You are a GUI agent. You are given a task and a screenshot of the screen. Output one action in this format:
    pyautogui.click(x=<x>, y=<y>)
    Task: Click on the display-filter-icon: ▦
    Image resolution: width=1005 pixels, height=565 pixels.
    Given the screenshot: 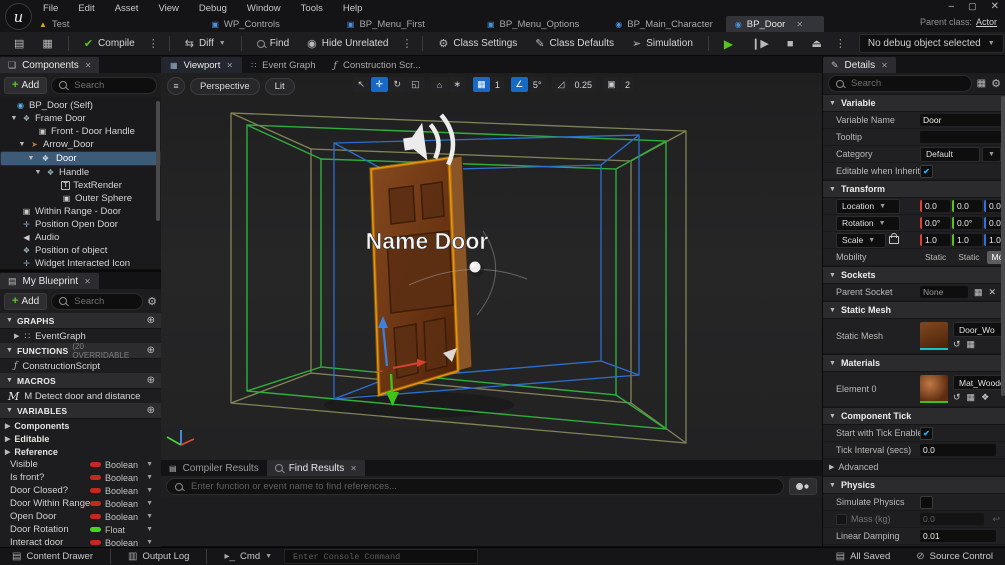 What is the action you would take?
    pyautogui.click(x=981, y=83)
    